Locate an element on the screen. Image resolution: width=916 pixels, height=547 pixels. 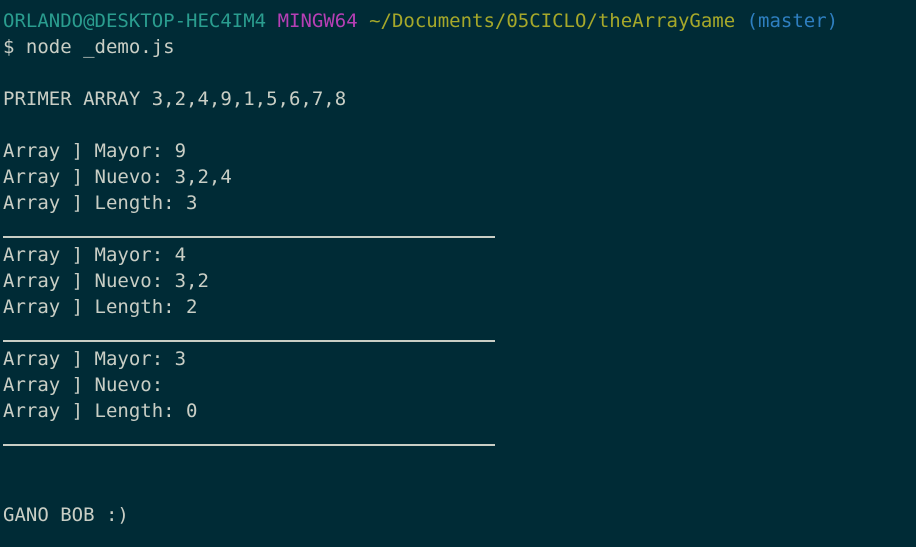
prompt-path: ~/Documents/05CICLO/theArrayGame is located at coordinates (552, 21).